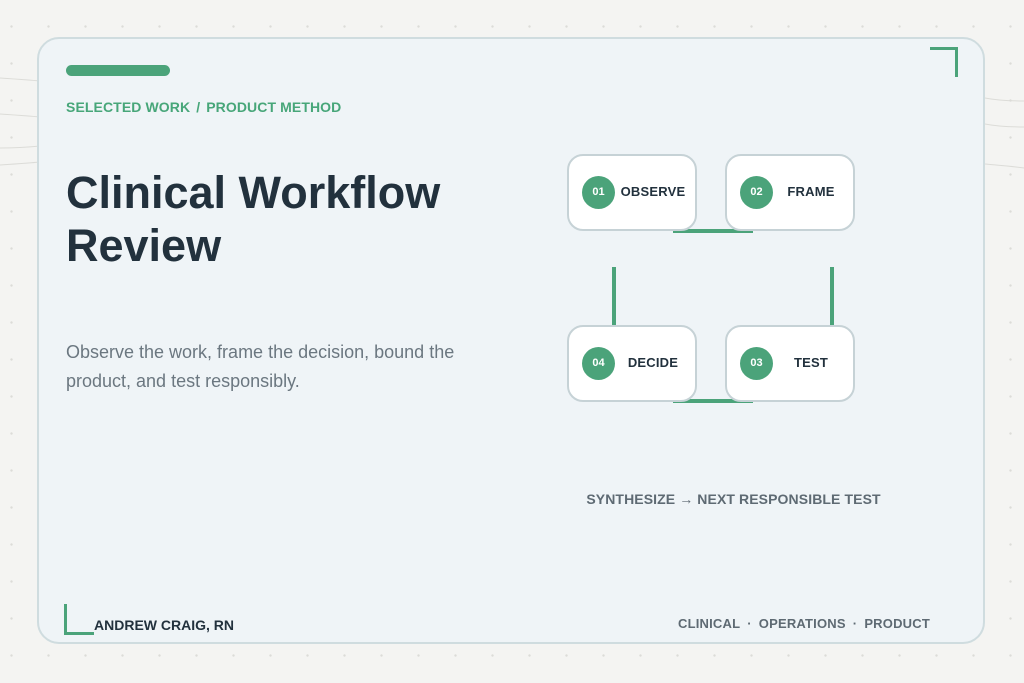 Image resolution: width=1024 pixels, height=683 pixels. Describe the element at coordinates (118, 70) in the screenshot. I see `accent-bar` at that location.